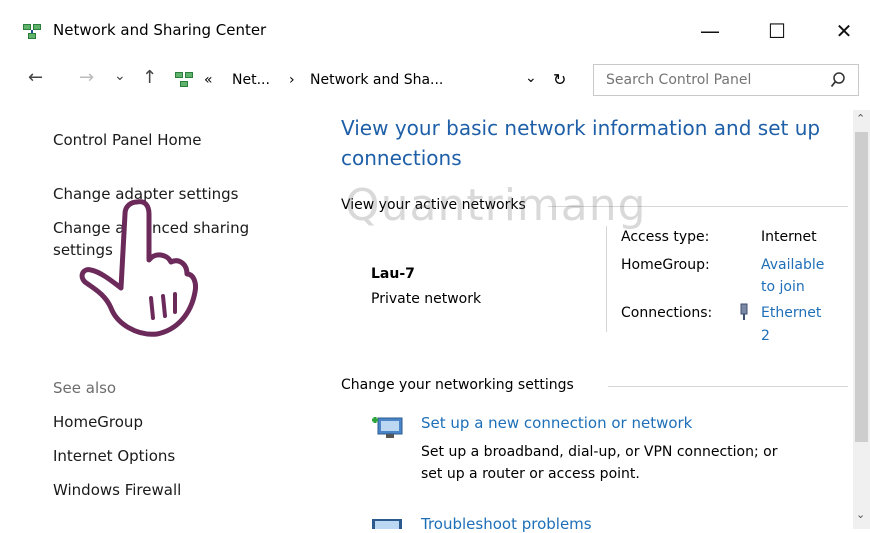 The width and height of the screenshot is (870, 533). What do you see at coordinates (426, 299) in the screenshot?
I see `network-type: Private network` at bounding box center [426, 299].